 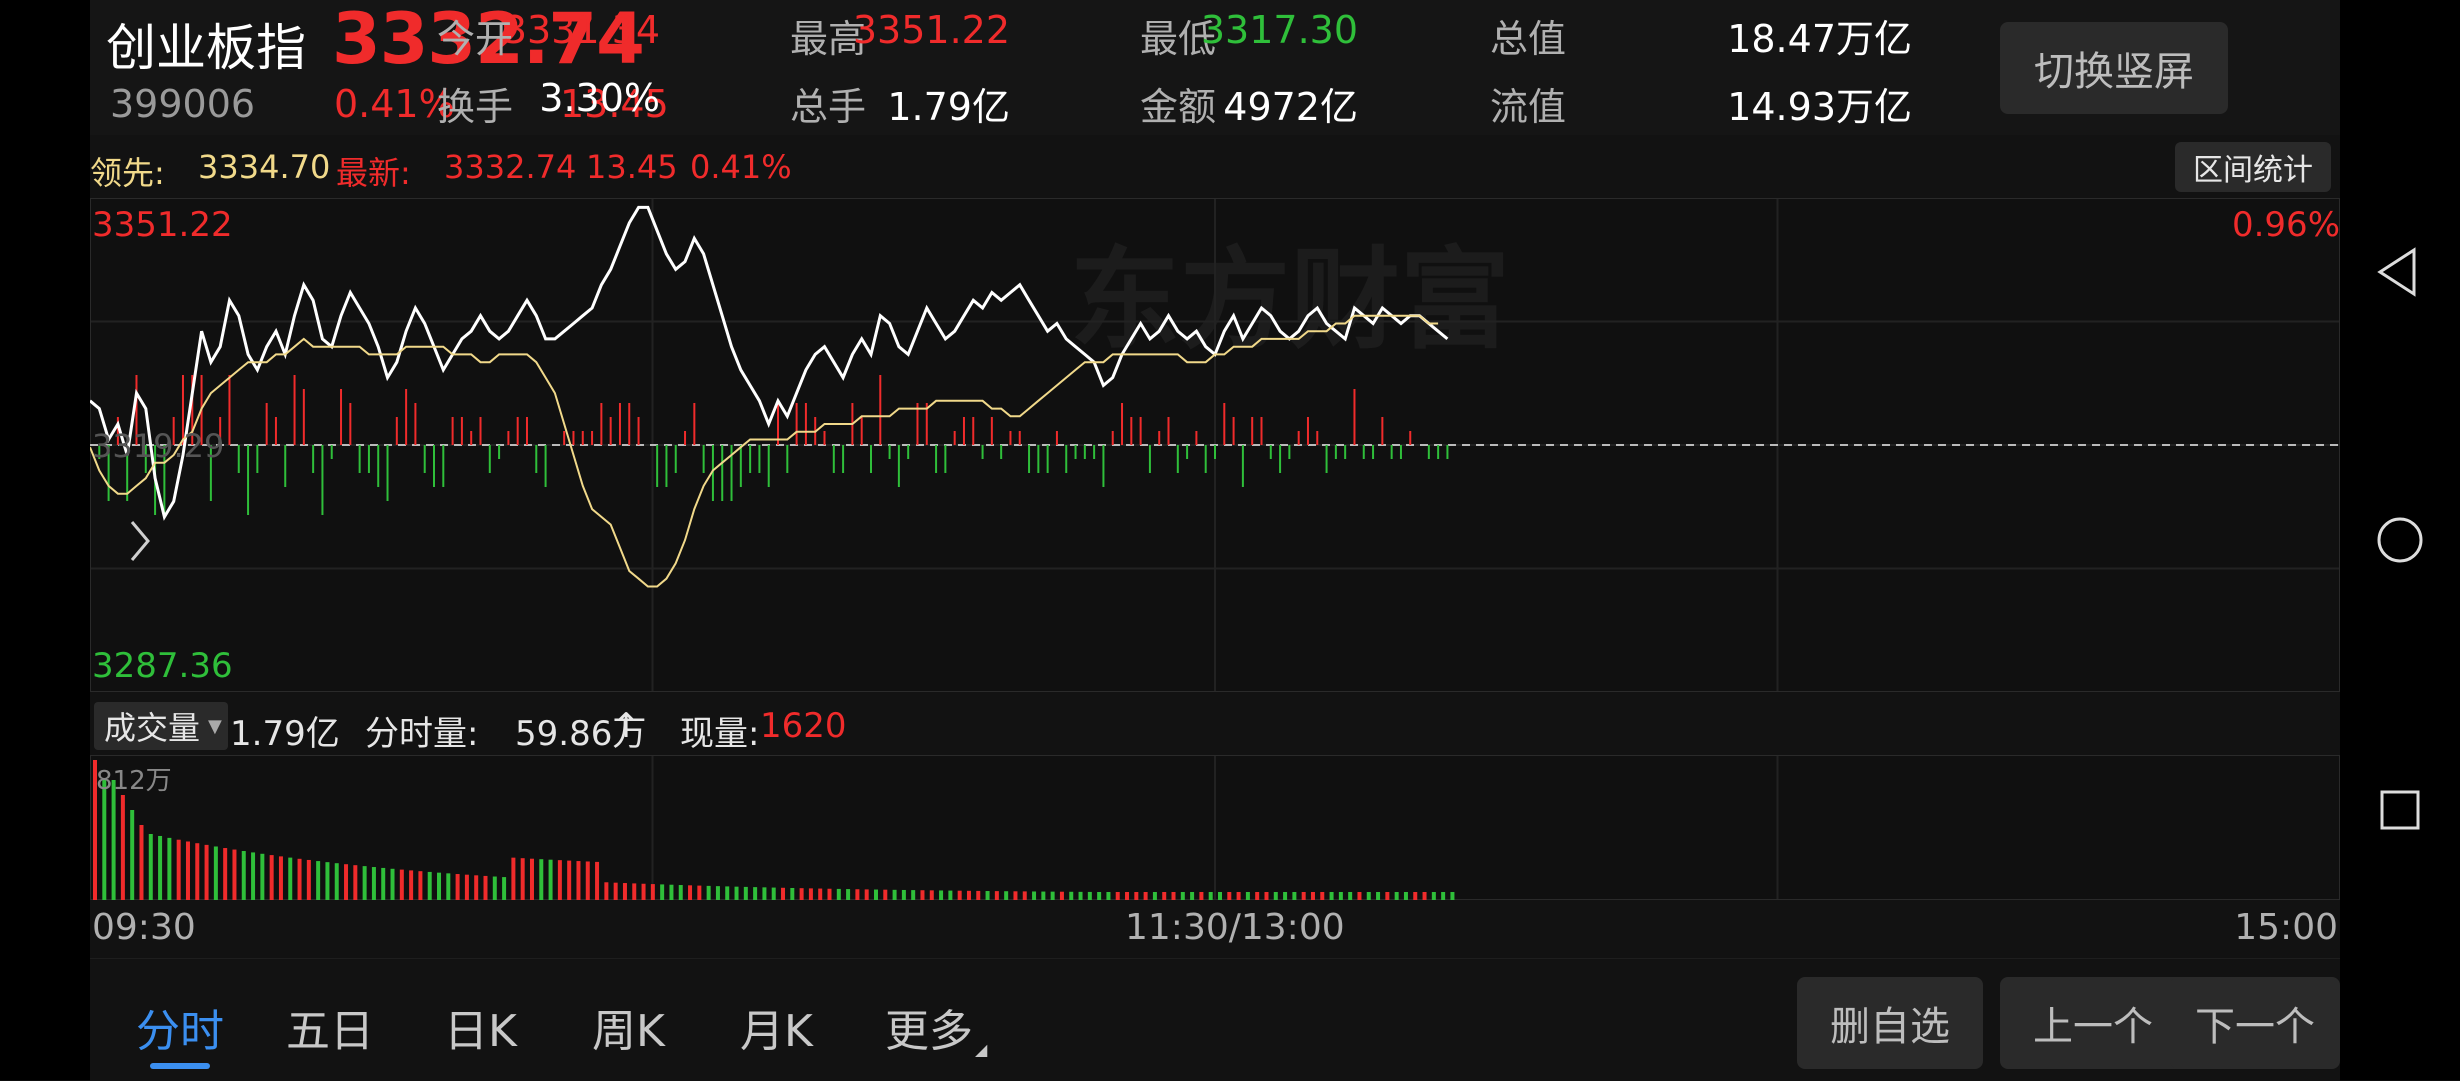 I want to click on back-icon, so click(x=2400, y=272).